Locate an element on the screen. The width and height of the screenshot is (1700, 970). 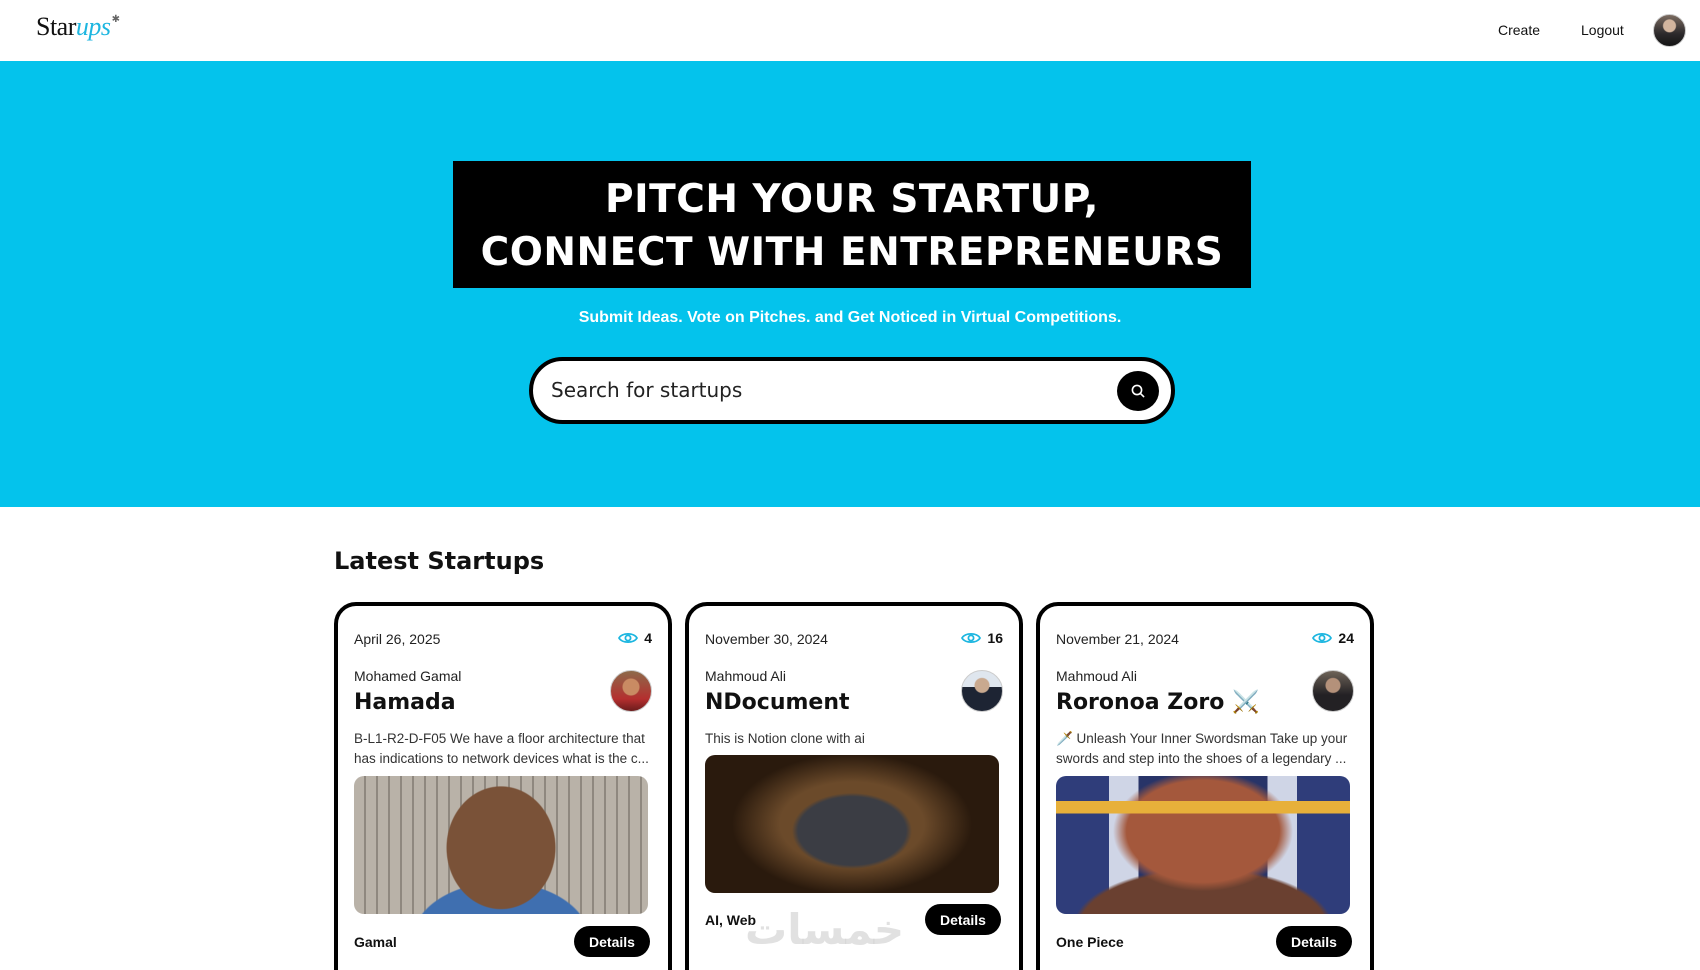
card-title: Hamada is located at coordinates (405, 702).